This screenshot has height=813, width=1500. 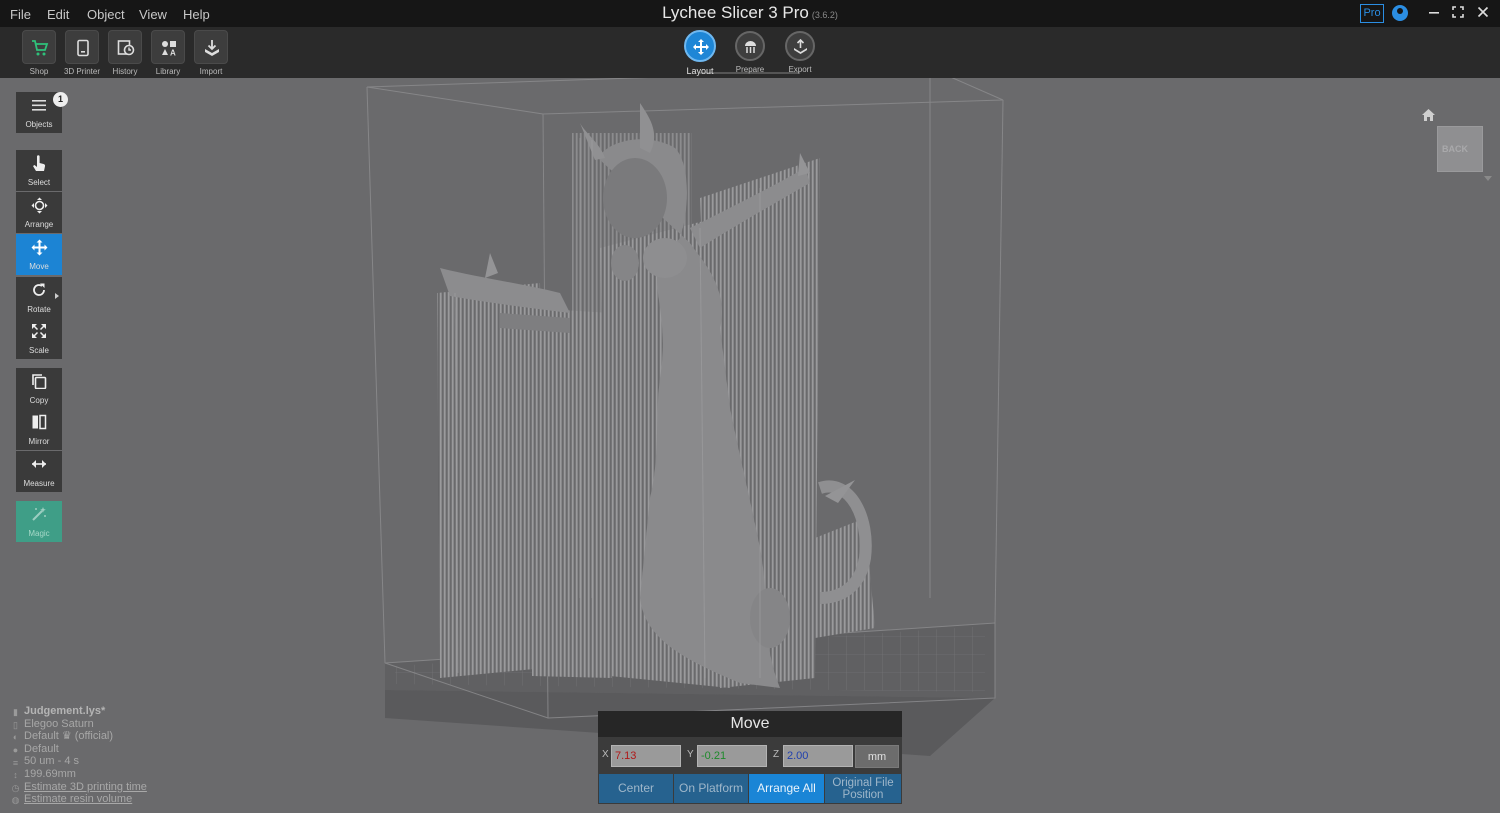 I want to click on library-button: A, so click(x=168, y=47).